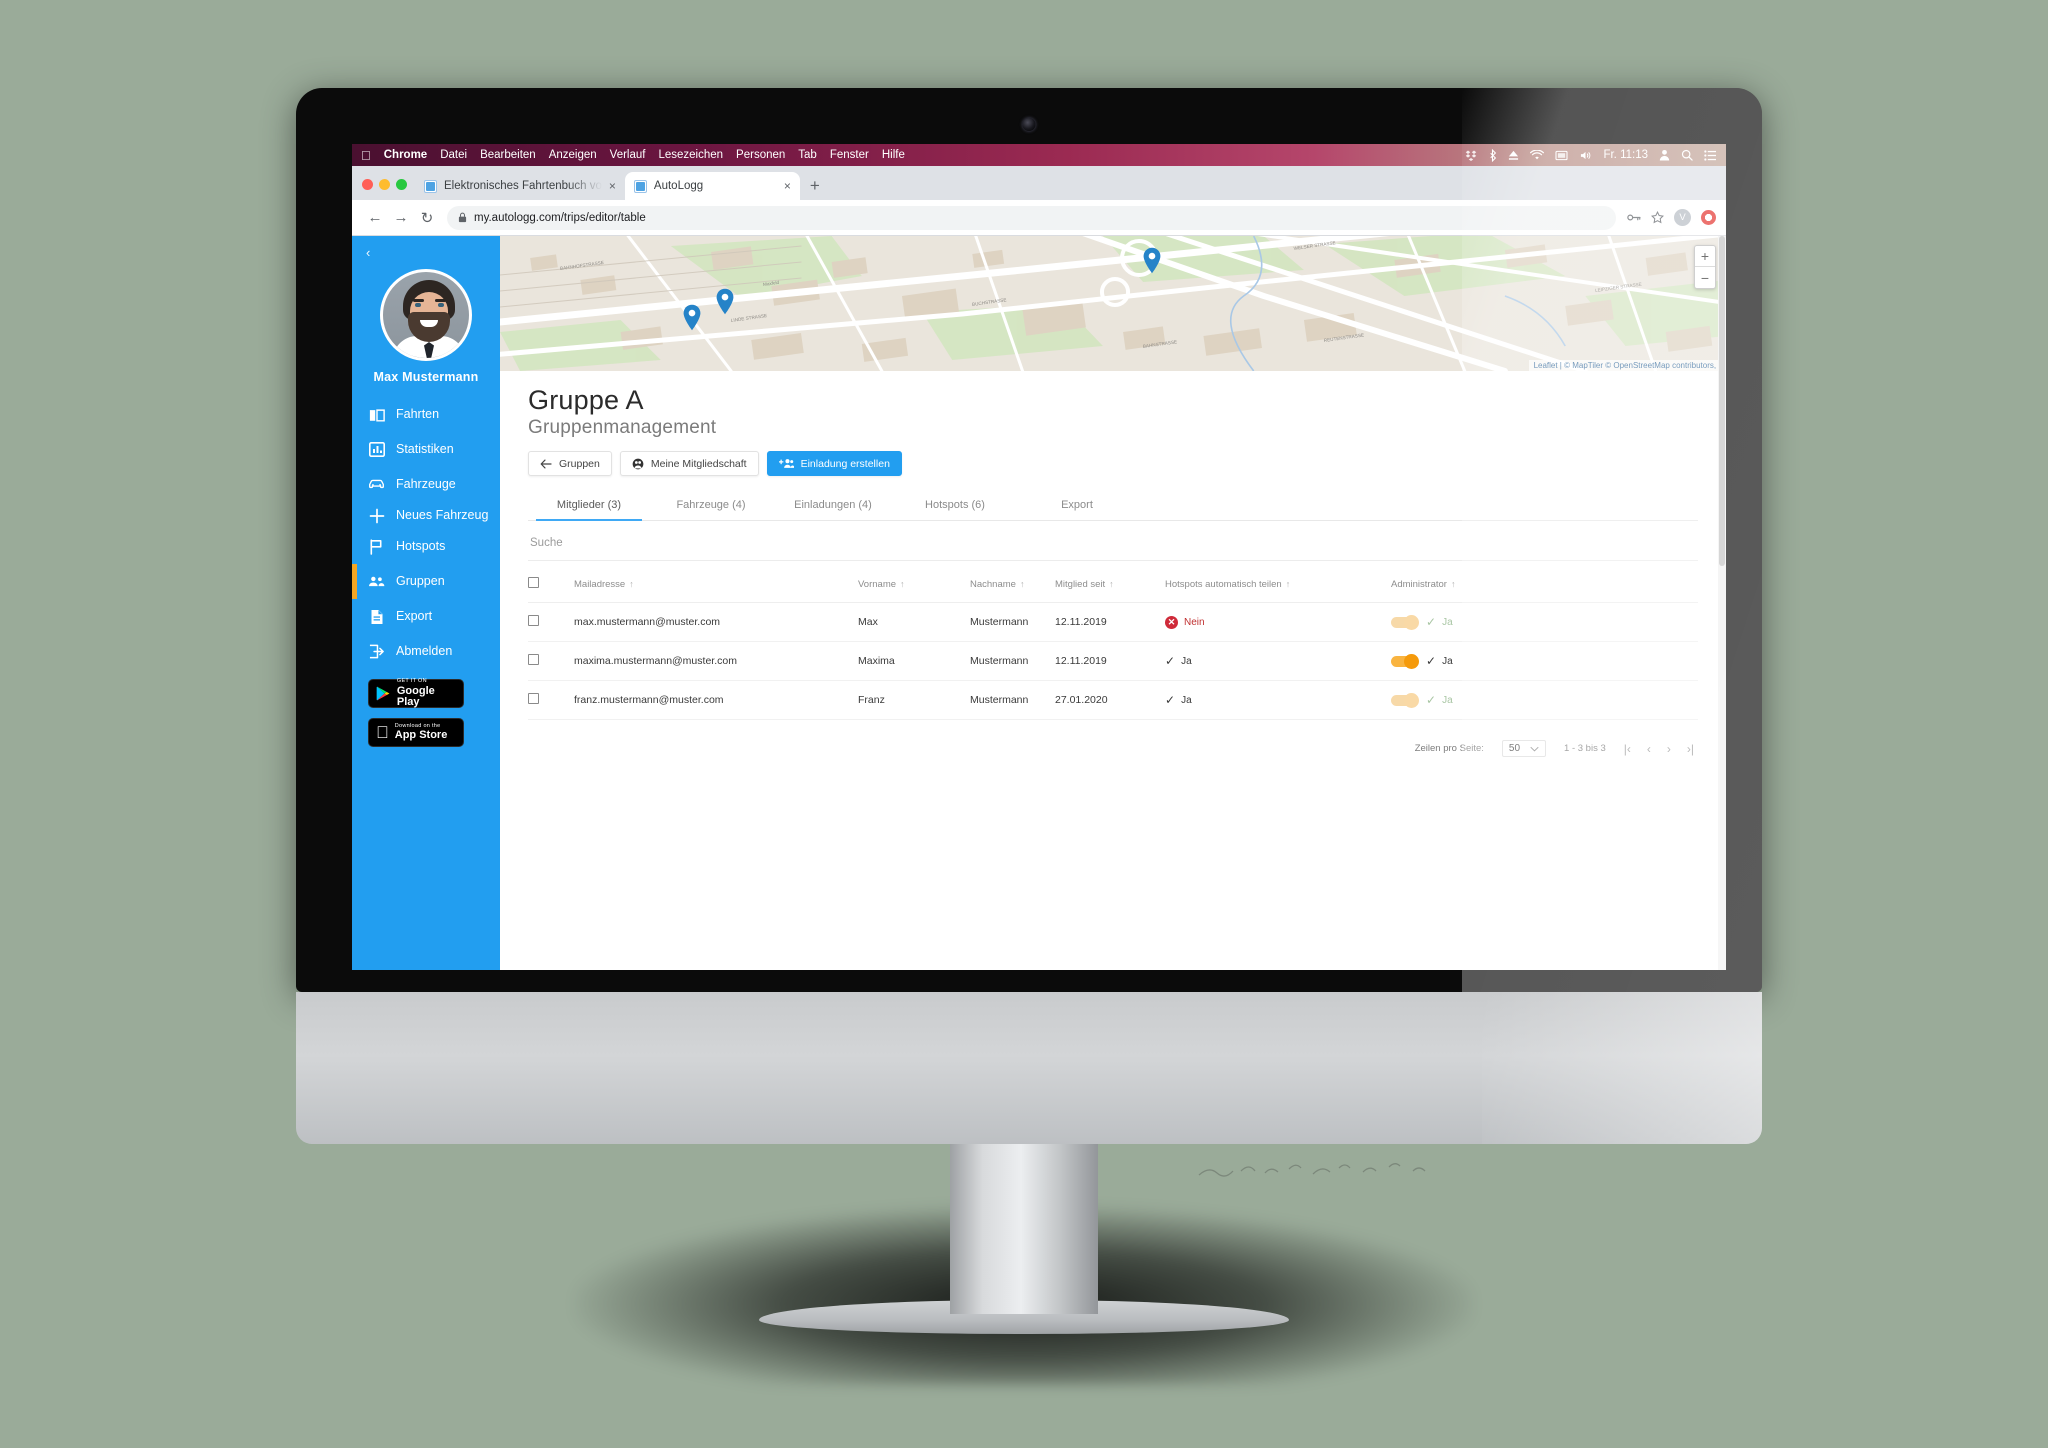  Describe the element at coordinates (690, 543) in the screenshot. I see `search-input` at that location.